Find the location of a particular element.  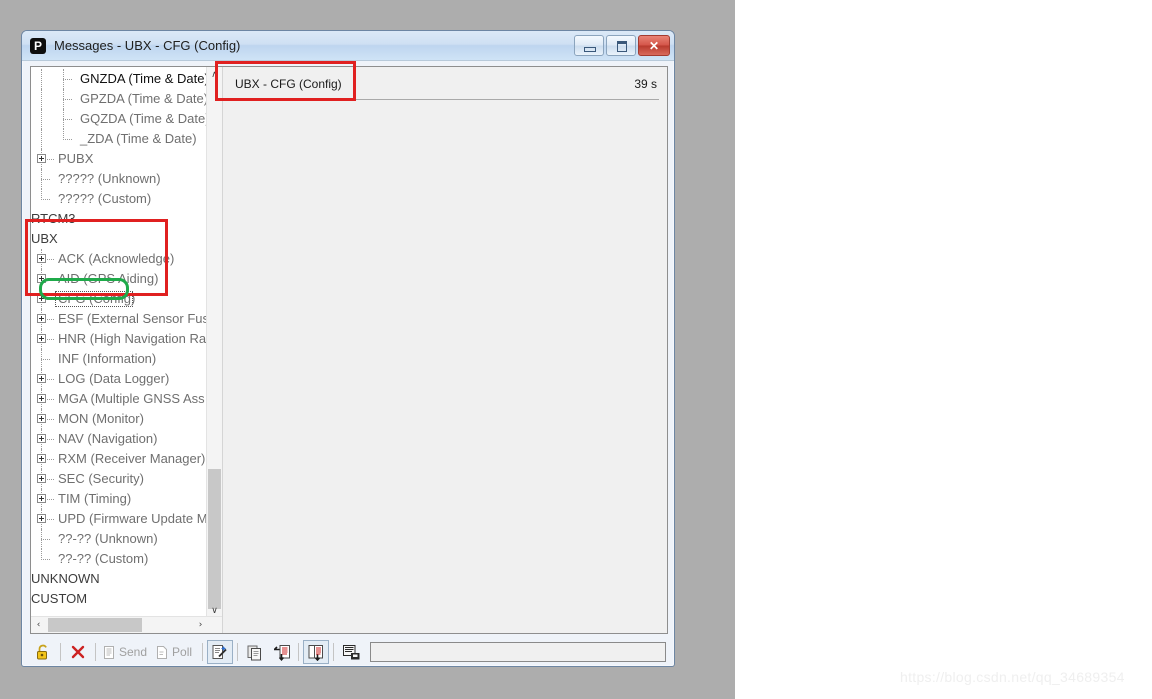

tree-item: SEC (Security) is located at coordinates (119, 479).